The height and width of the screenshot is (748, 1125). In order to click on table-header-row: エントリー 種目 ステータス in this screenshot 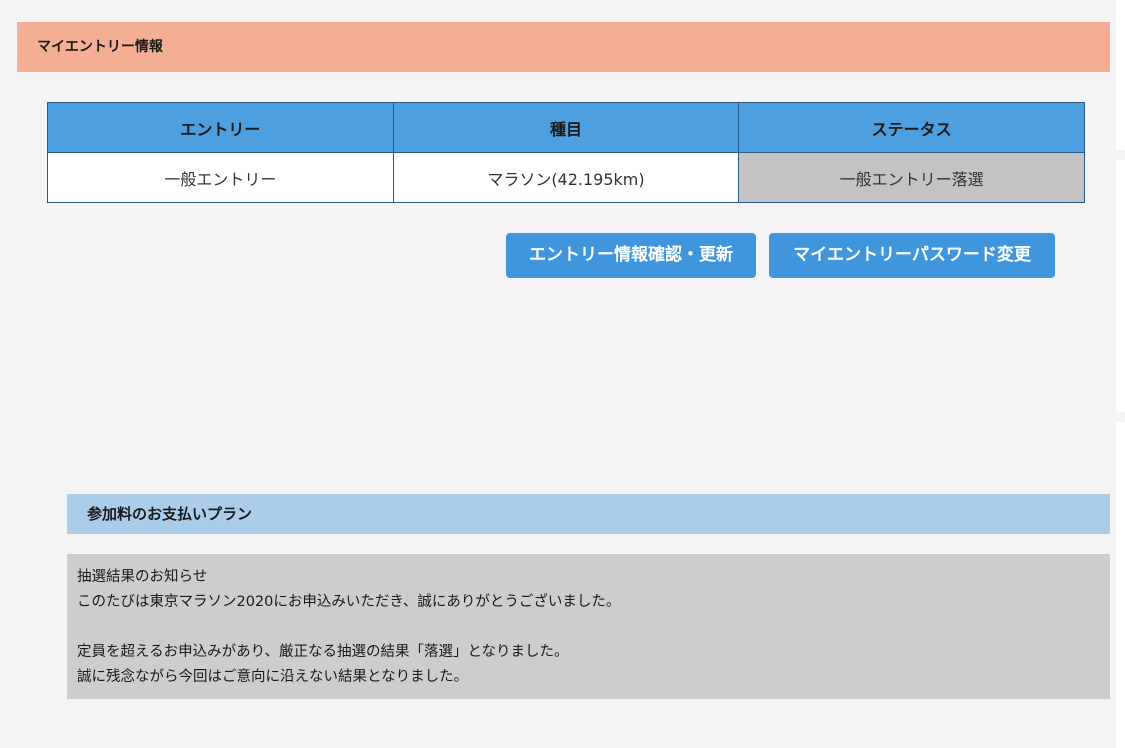, I will do `click(566, 127)`.